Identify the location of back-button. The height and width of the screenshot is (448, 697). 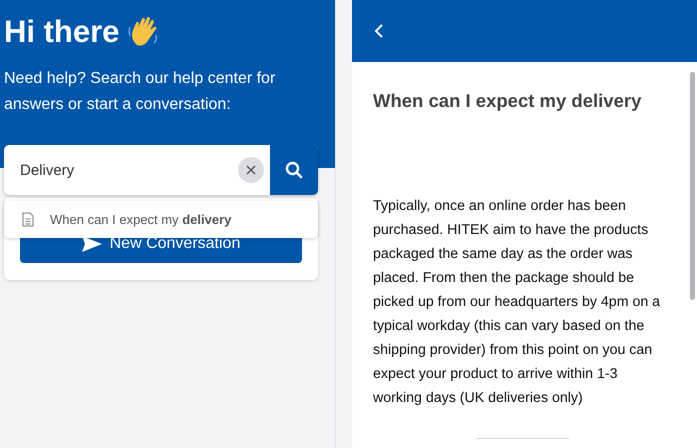
(379, 31).